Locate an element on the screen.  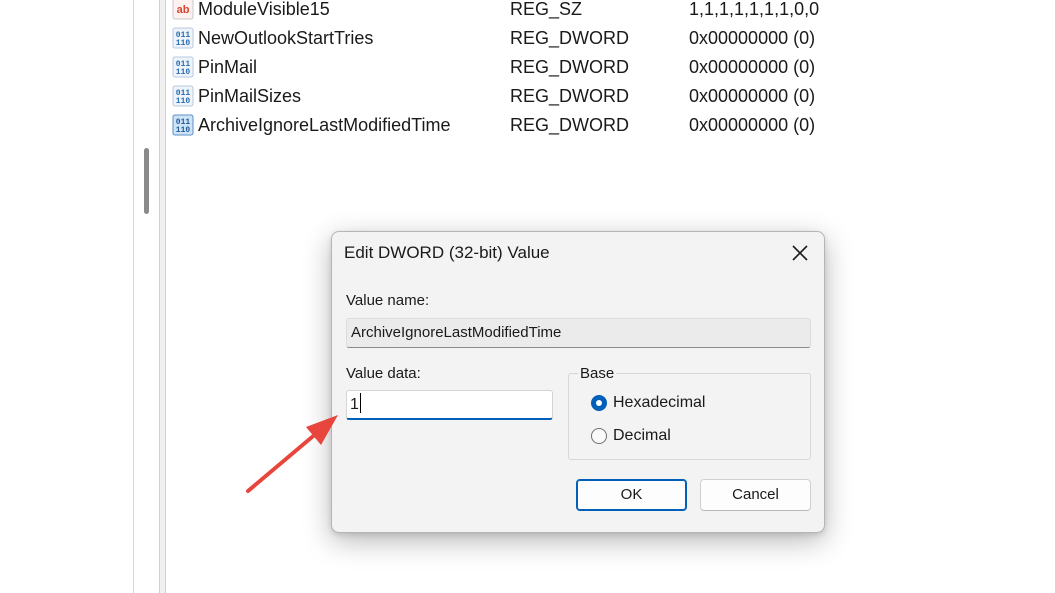
dialog-title: Edit DWORD (32-bit) Value is located at coordinates (447, 252).